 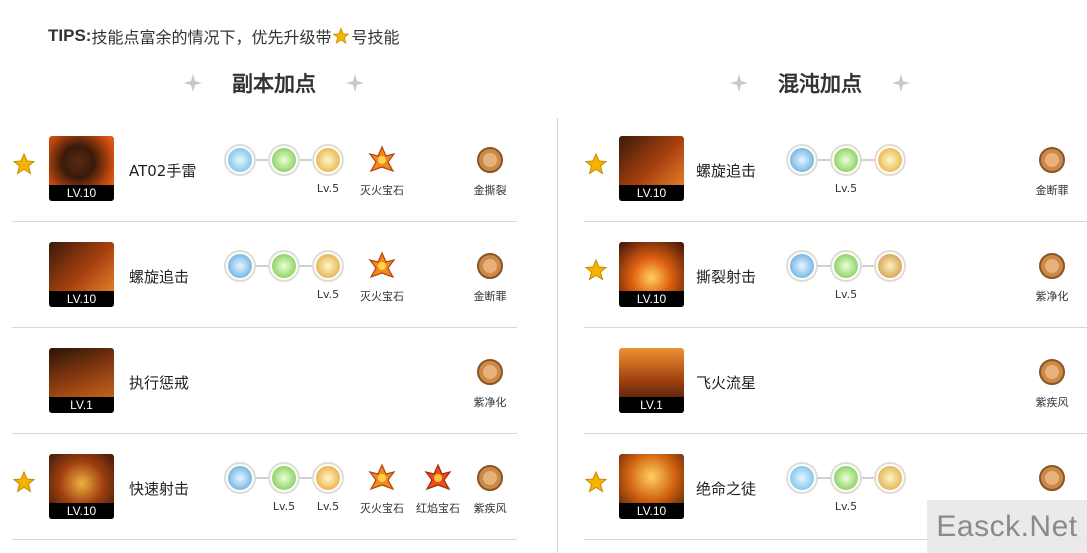 I want to click on skill-icon-grenade: LV.10, so click(x=81, y=168).